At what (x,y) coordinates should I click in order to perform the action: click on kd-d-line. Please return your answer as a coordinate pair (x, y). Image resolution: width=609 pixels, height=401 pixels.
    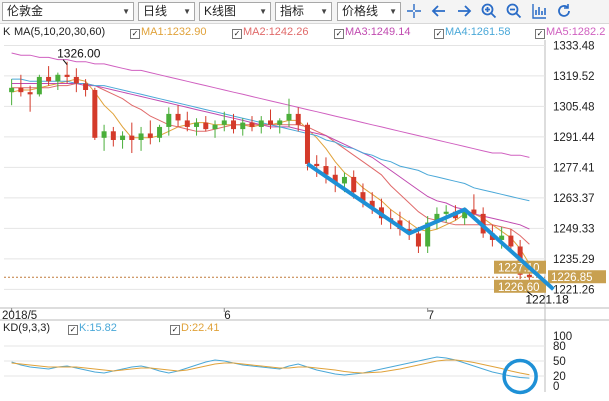
    Looking at the image, I should click on (270, 367).